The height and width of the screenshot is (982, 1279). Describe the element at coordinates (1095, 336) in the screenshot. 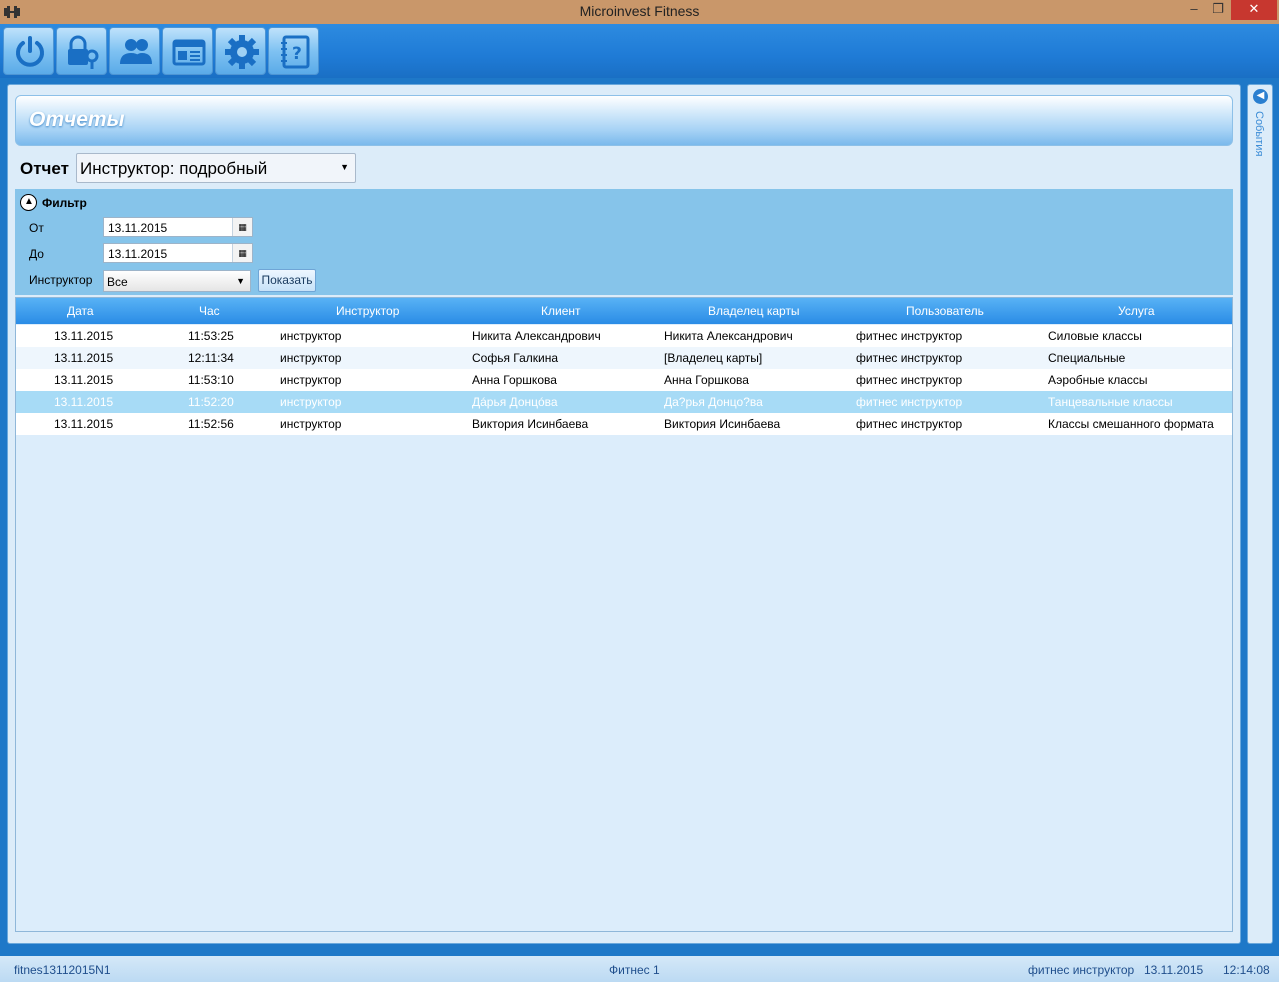

I see `cell-service: Силовые классы` at that location.